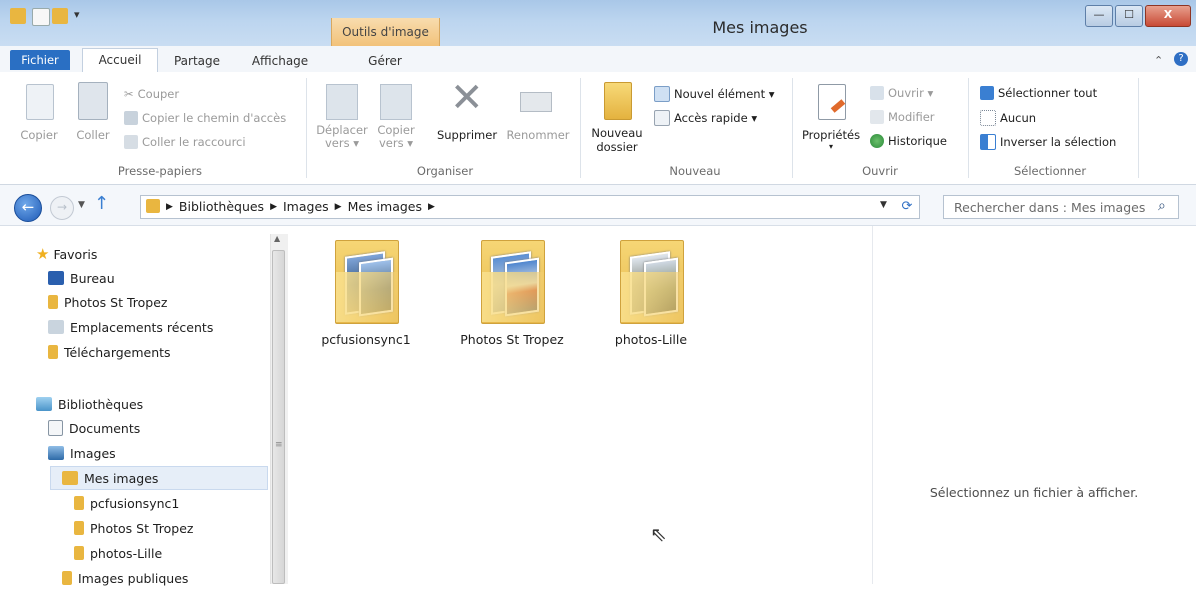  Describe the element at coordinates (221, 207) in the screenshot. I see `breadcrumb-bibliotheques: Bibliothèques` at that location.